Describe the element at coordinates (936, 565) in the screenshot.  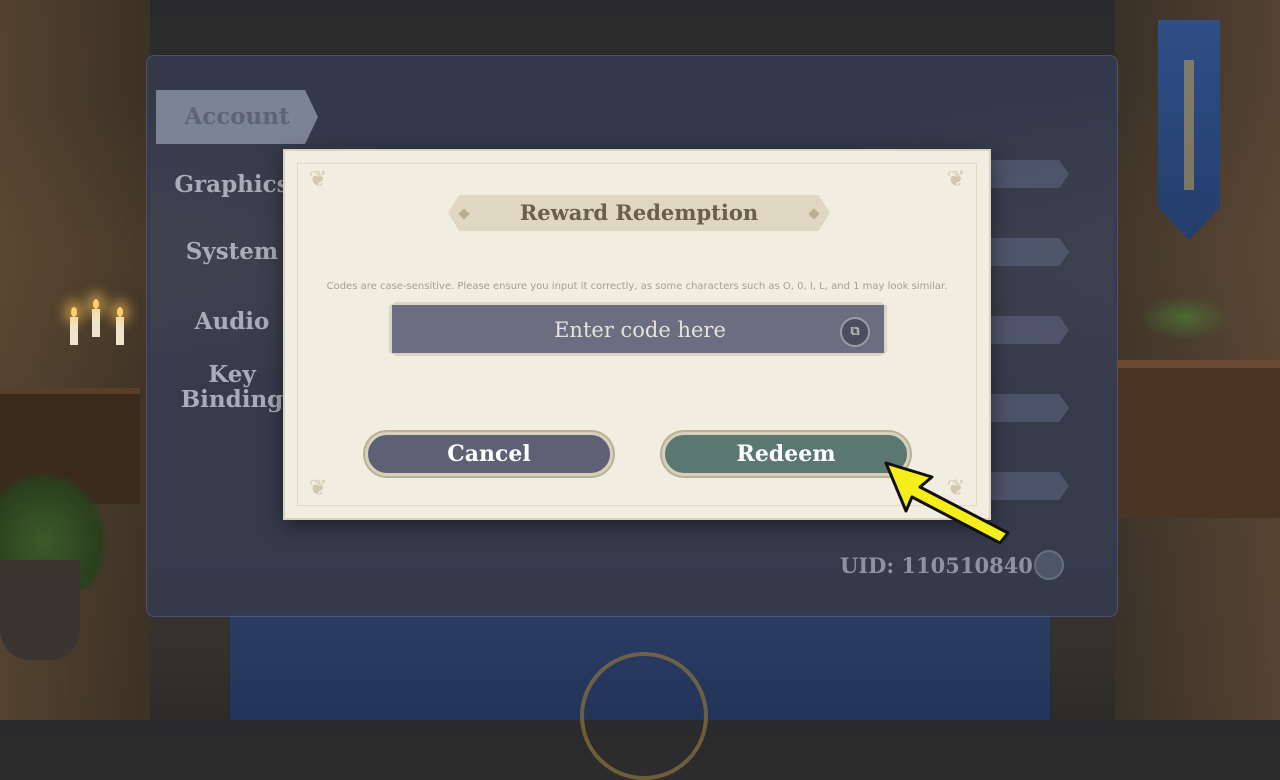
I see `uid-label: UID: 110510840` at that location.